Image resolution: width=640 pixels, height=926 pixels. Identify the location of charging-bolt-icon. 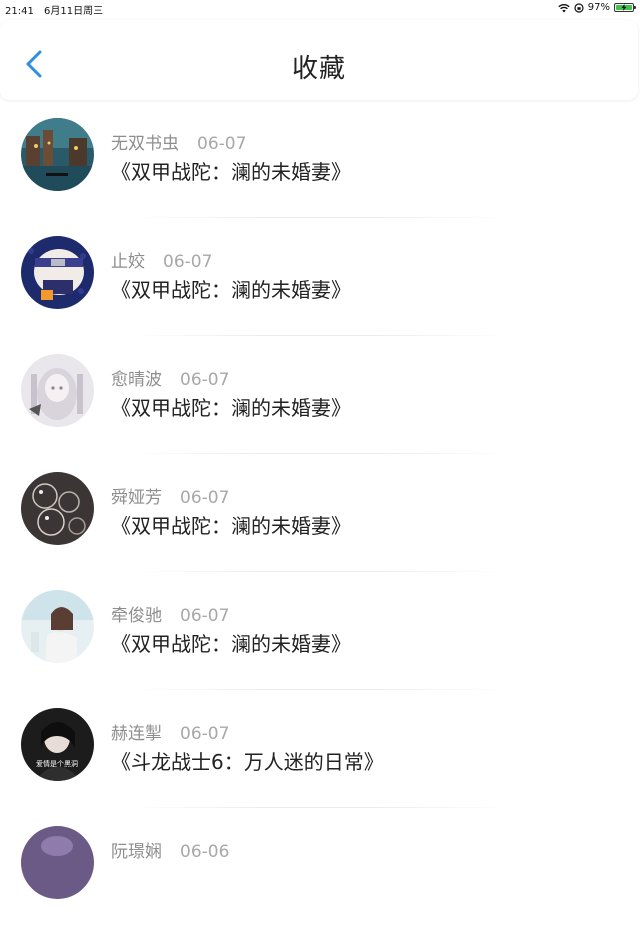
(624, 7).